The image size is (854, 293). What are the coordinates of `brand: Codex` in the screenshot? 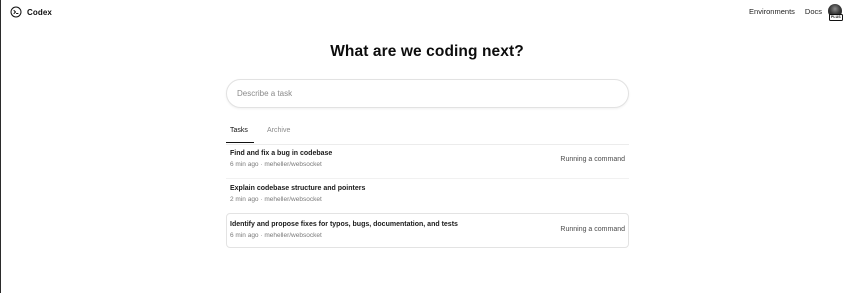 It's located at (31, 12).